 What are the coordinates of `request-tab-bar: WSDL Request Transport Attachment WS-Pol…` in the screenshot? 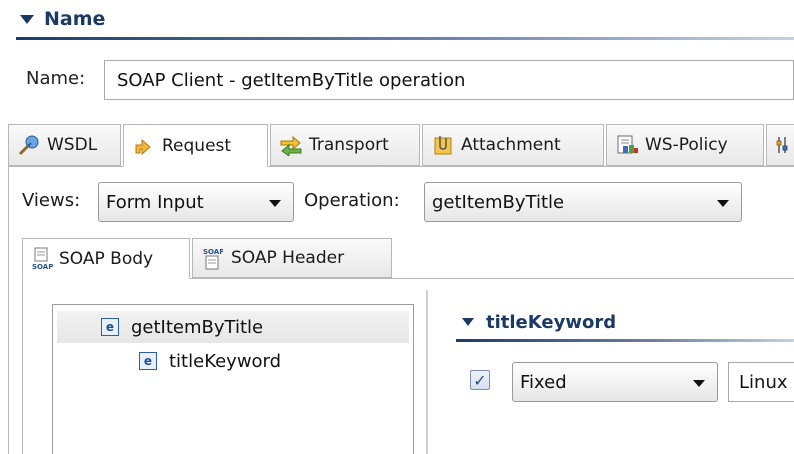 It's located at (401, 145).